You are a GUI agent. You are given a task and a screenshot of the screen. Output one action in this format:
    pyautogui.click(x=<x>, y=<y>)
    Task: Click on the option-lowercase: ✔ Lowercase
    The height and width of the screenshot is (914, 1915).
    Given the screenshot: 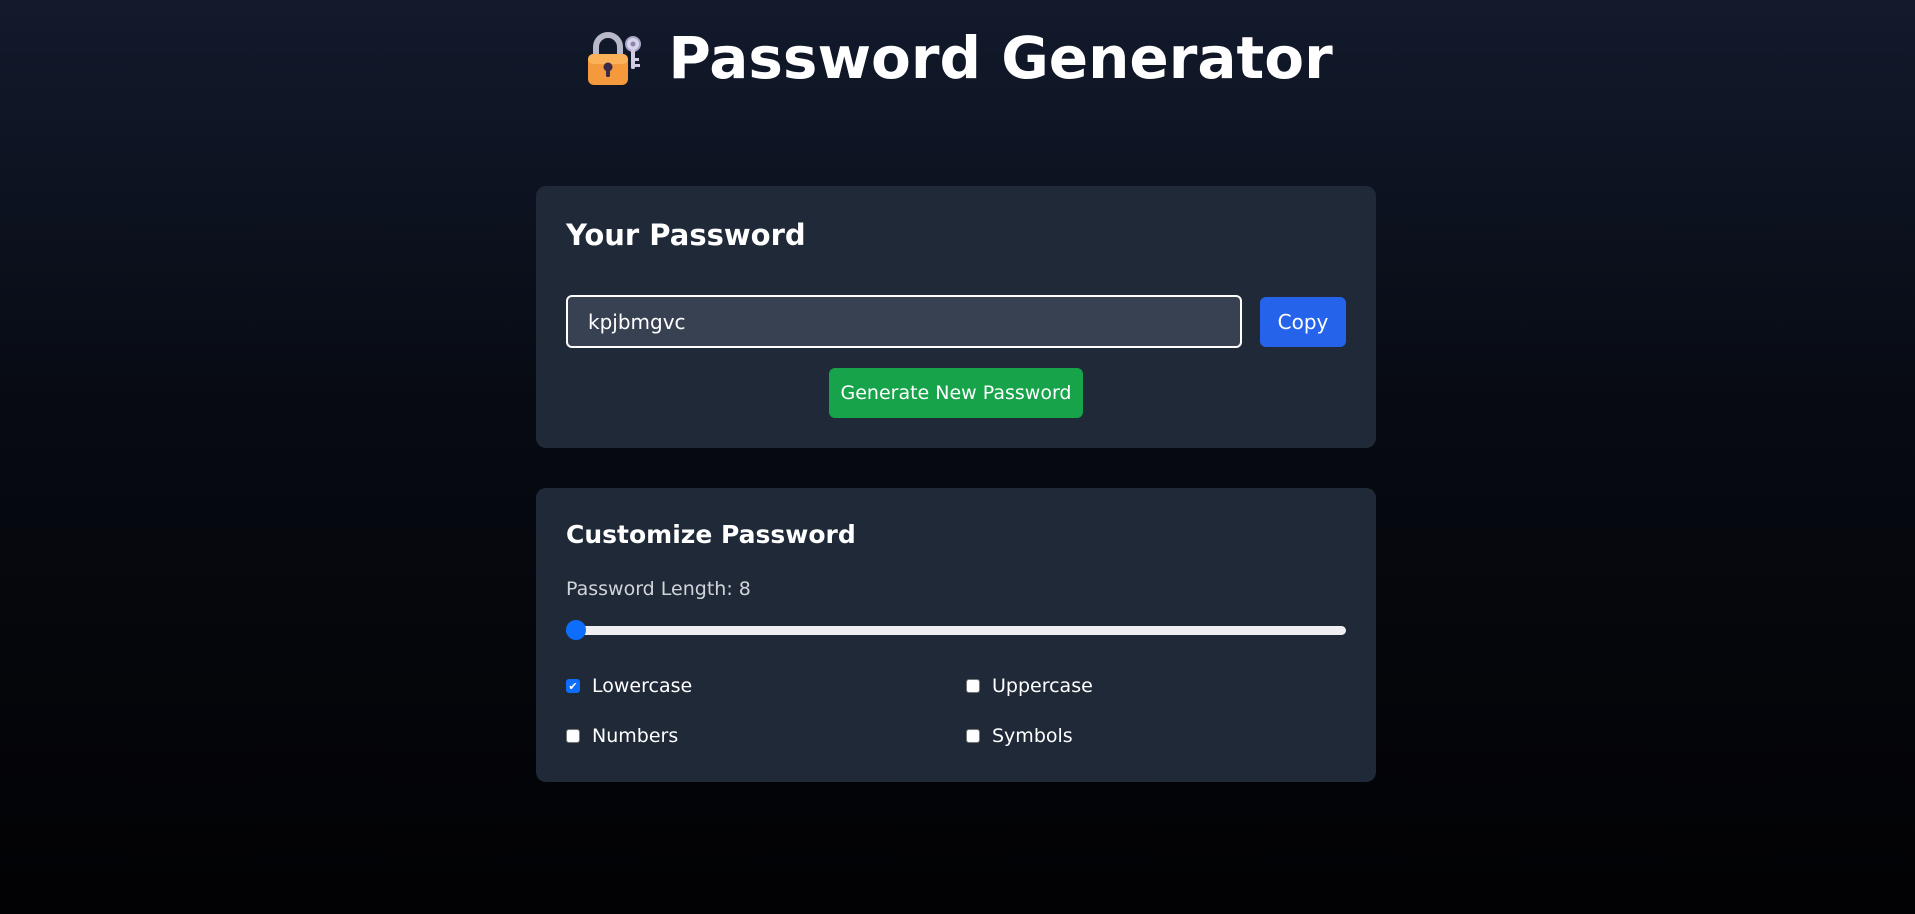 What is the action you would take?
    pyautogui.click(x=629, y=686)
    